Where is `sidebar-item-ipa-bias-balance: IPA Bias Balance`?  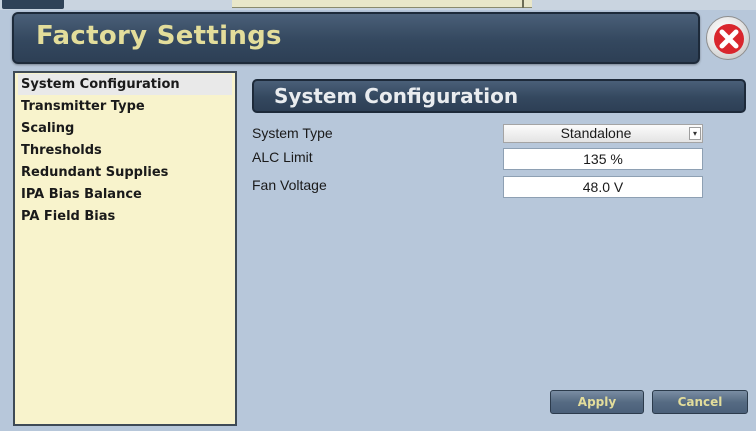
sidebar-item-ipa-bias-balance: IPA Bias Balance is located at coordinates (125, 194).